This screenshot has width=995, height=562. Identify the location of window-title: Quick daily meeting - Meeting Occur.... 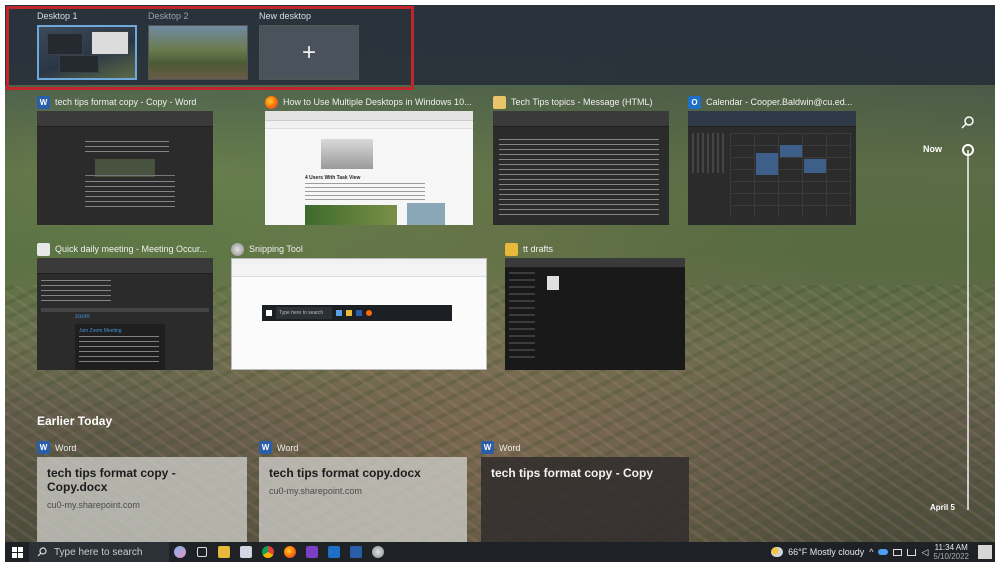
(131, 249).